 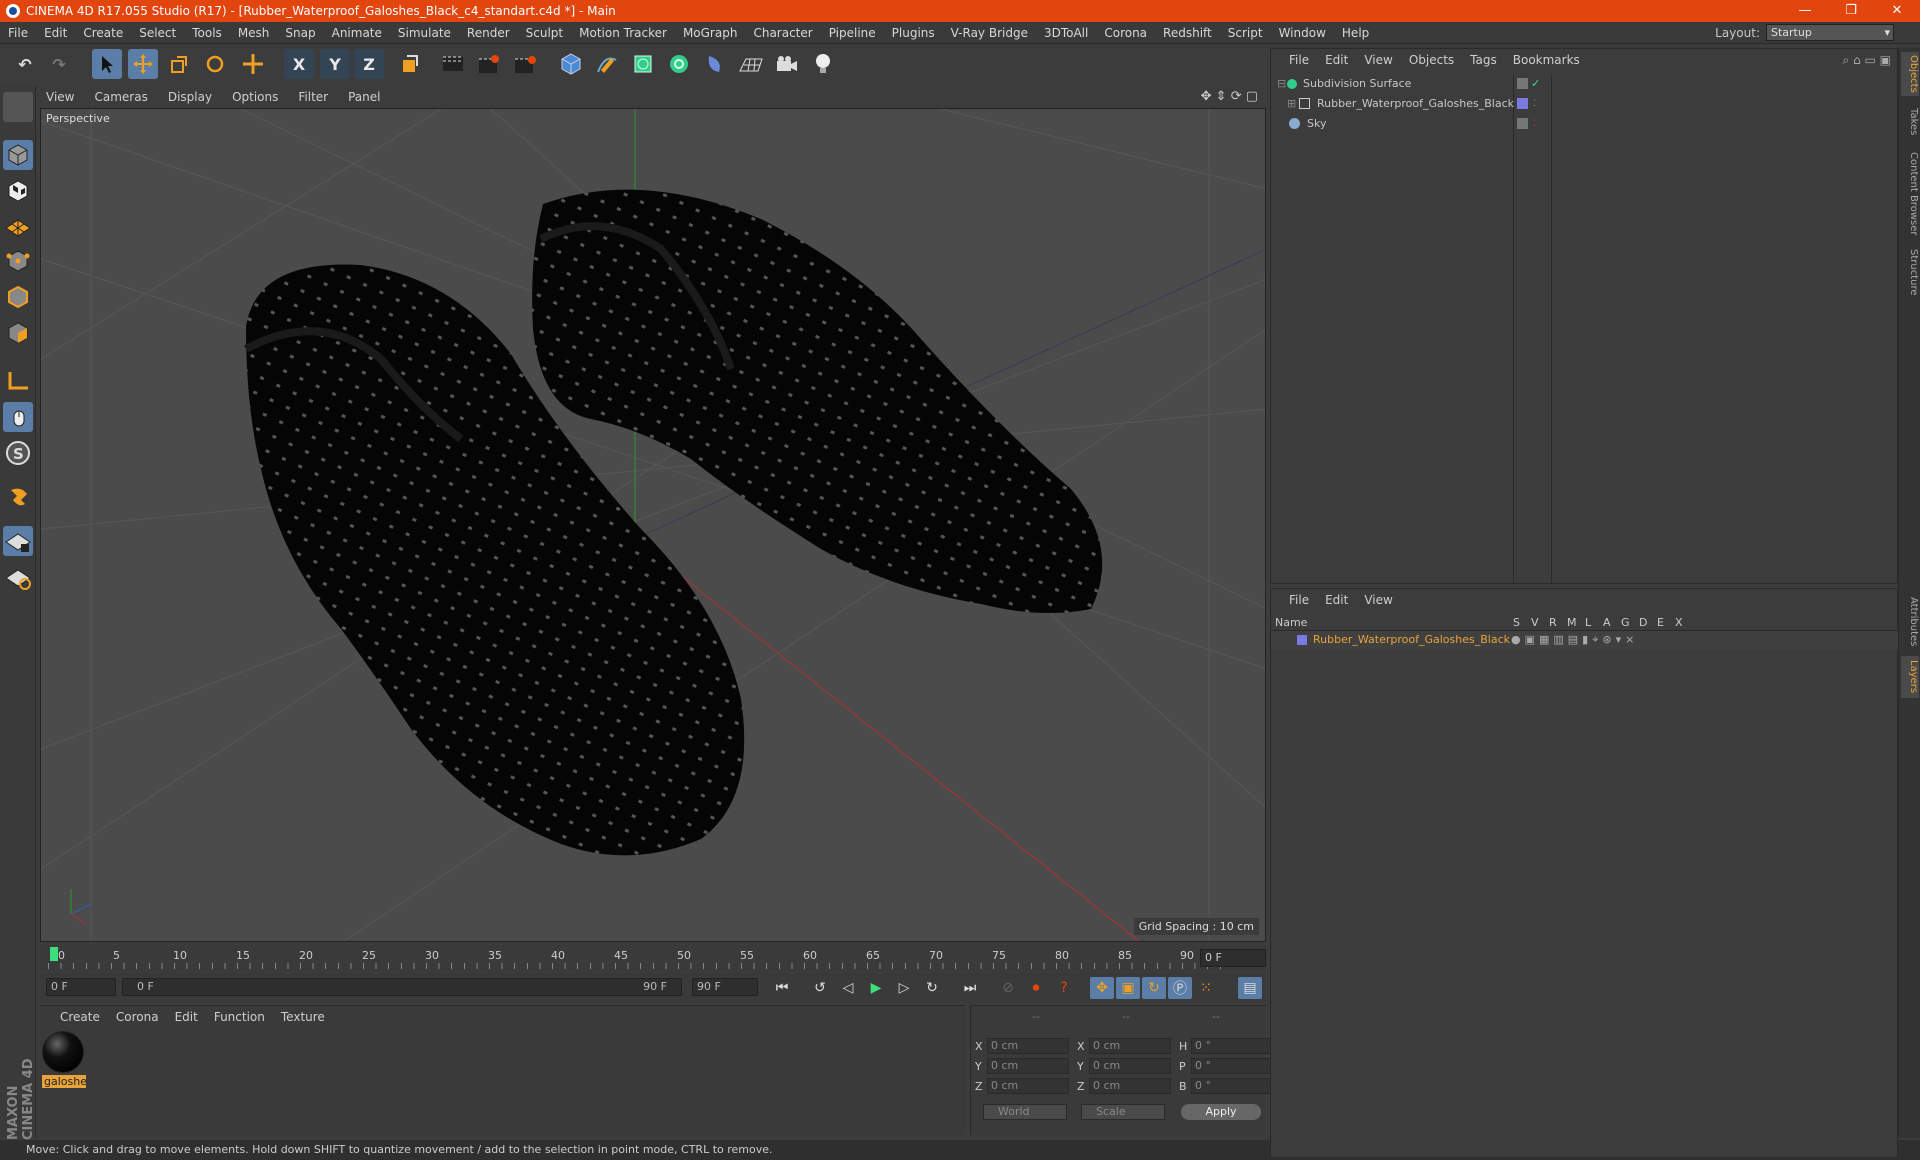 I want to click on tweak-mode-icon, so click(x=18, y=417).